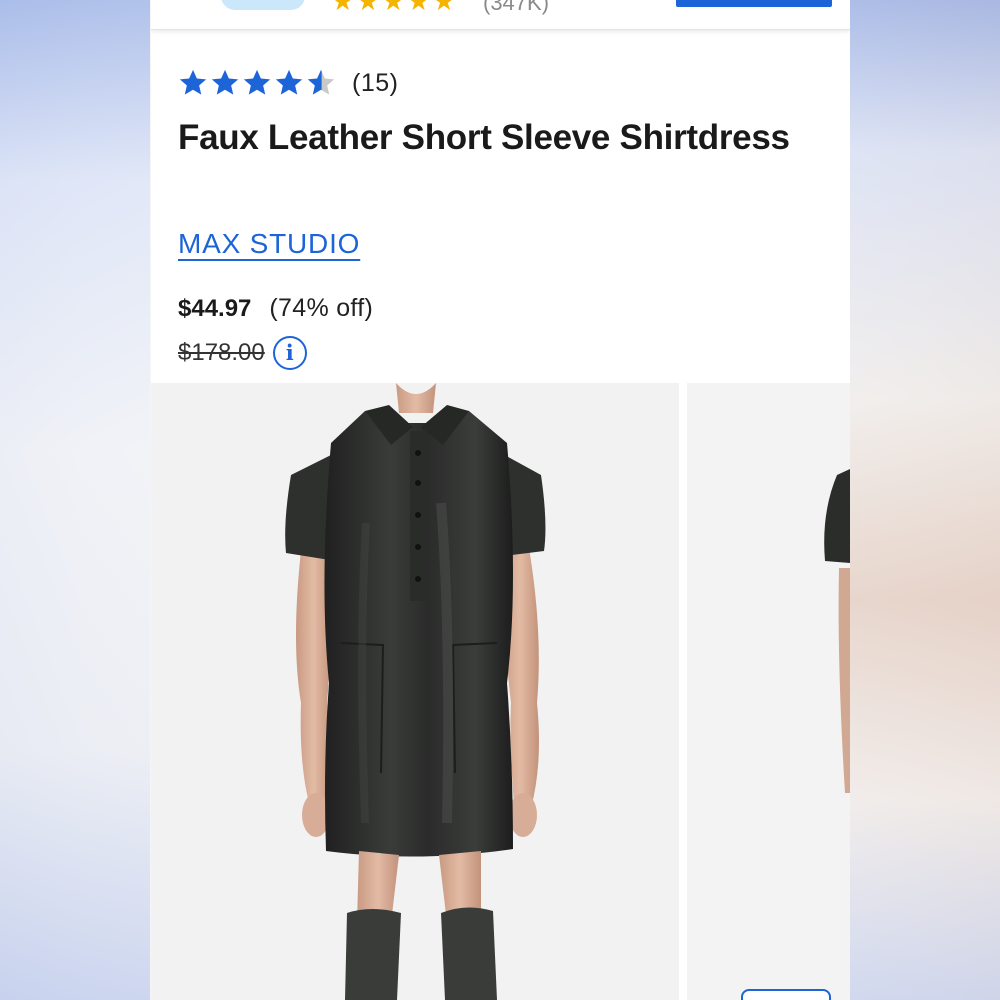 This screenshot has height=1000, width=1000. What do you see at coordinates (269, 244) in the screenshot?
I see `brand-link: MAX STUDIO` at bounding box center [269, 244].